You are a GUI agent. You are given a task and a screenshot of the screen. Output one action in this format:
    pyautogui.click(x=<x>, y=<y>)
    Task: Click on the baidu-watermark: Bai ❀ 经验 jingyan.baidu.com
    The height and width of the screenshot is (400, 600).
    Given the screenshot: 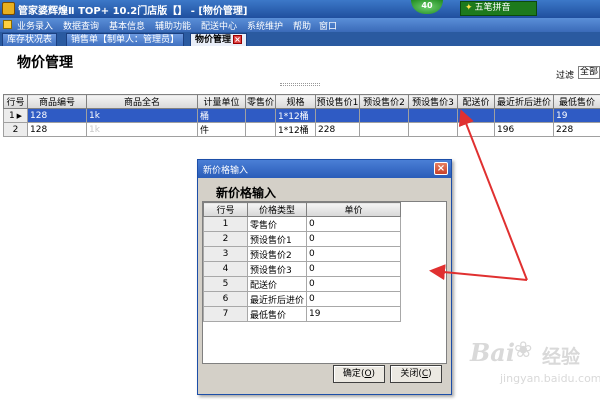 What is the action you would take?
    pyautogui.click(x=535, y=367)
    